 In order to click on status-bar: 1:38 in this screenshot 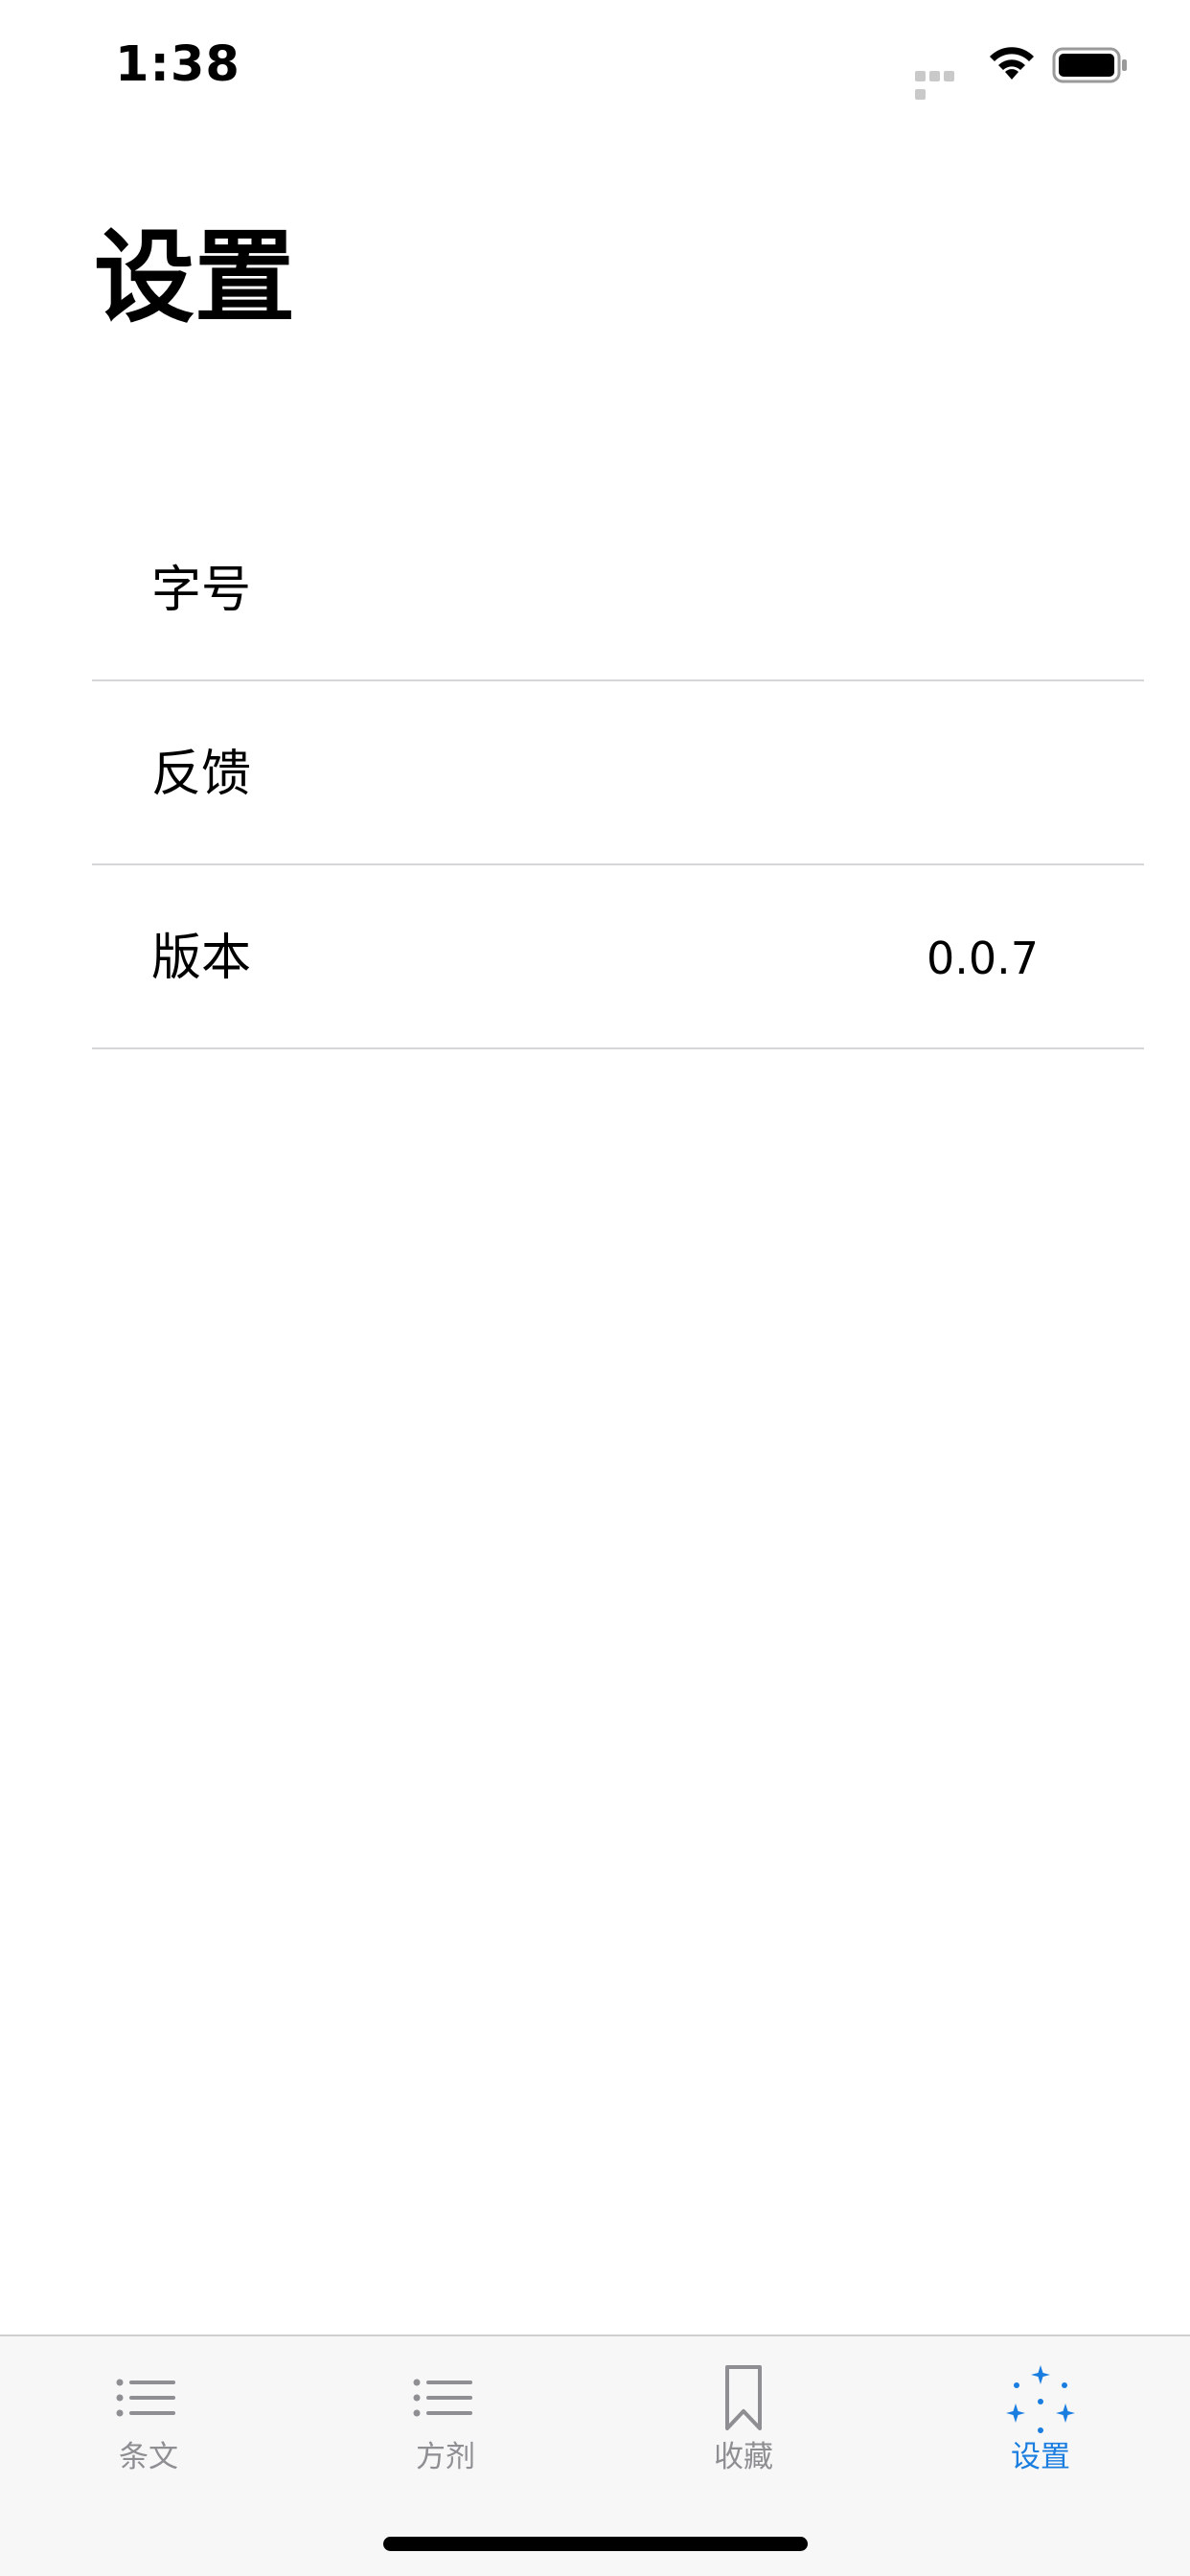, I will do `click(595, 63)`.